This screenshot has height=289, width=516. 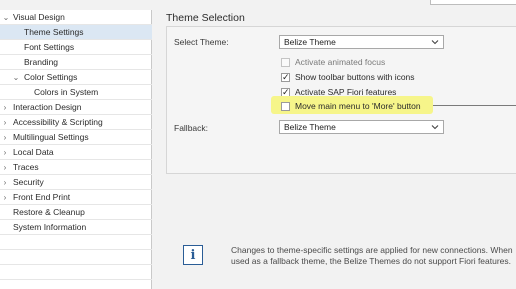 I want to click on nav-item-interaction-design: › Interaction Design, so click(x=76, y=107).